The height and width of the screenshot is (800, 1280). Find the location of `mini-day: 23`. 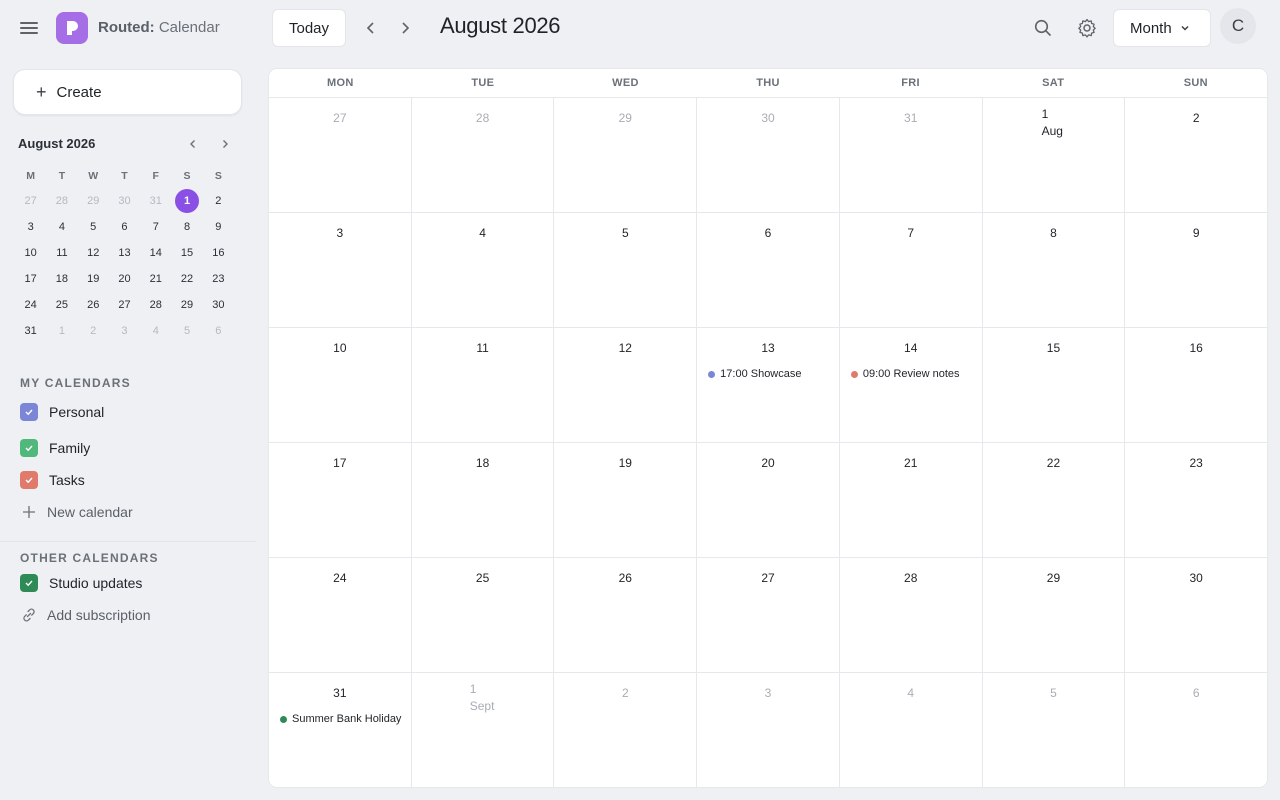

mini-day: 23 is located at coordinates (218, 279).